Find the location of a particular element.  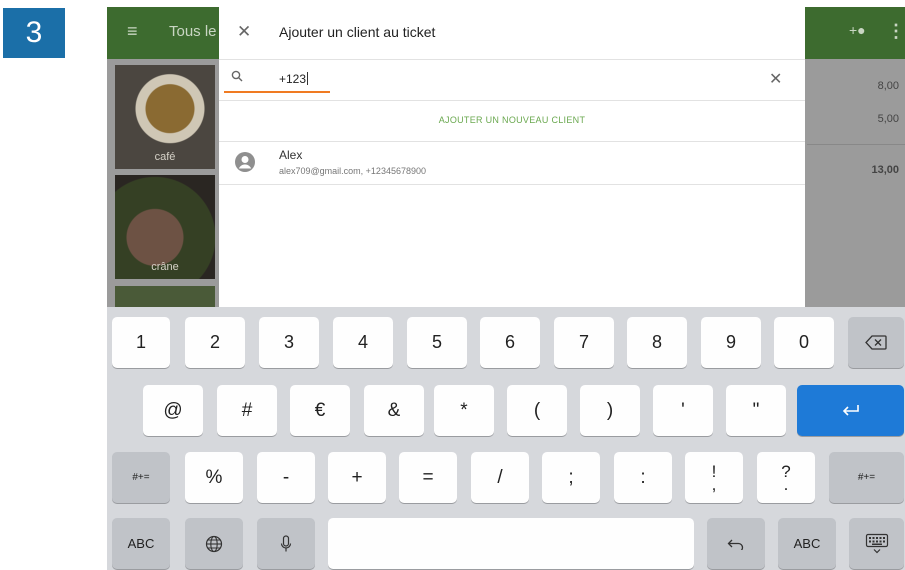

undo-icon is located at coordinates (735, 544).